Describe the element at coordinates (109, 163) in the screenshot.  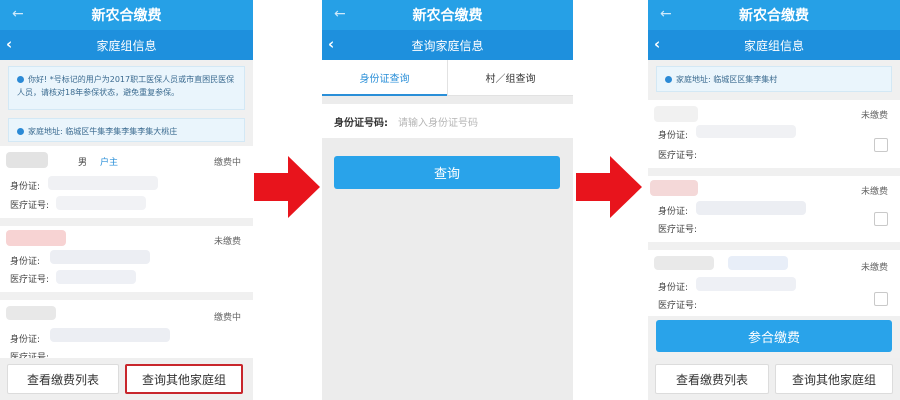
I see `member-role: 户主` at that location.